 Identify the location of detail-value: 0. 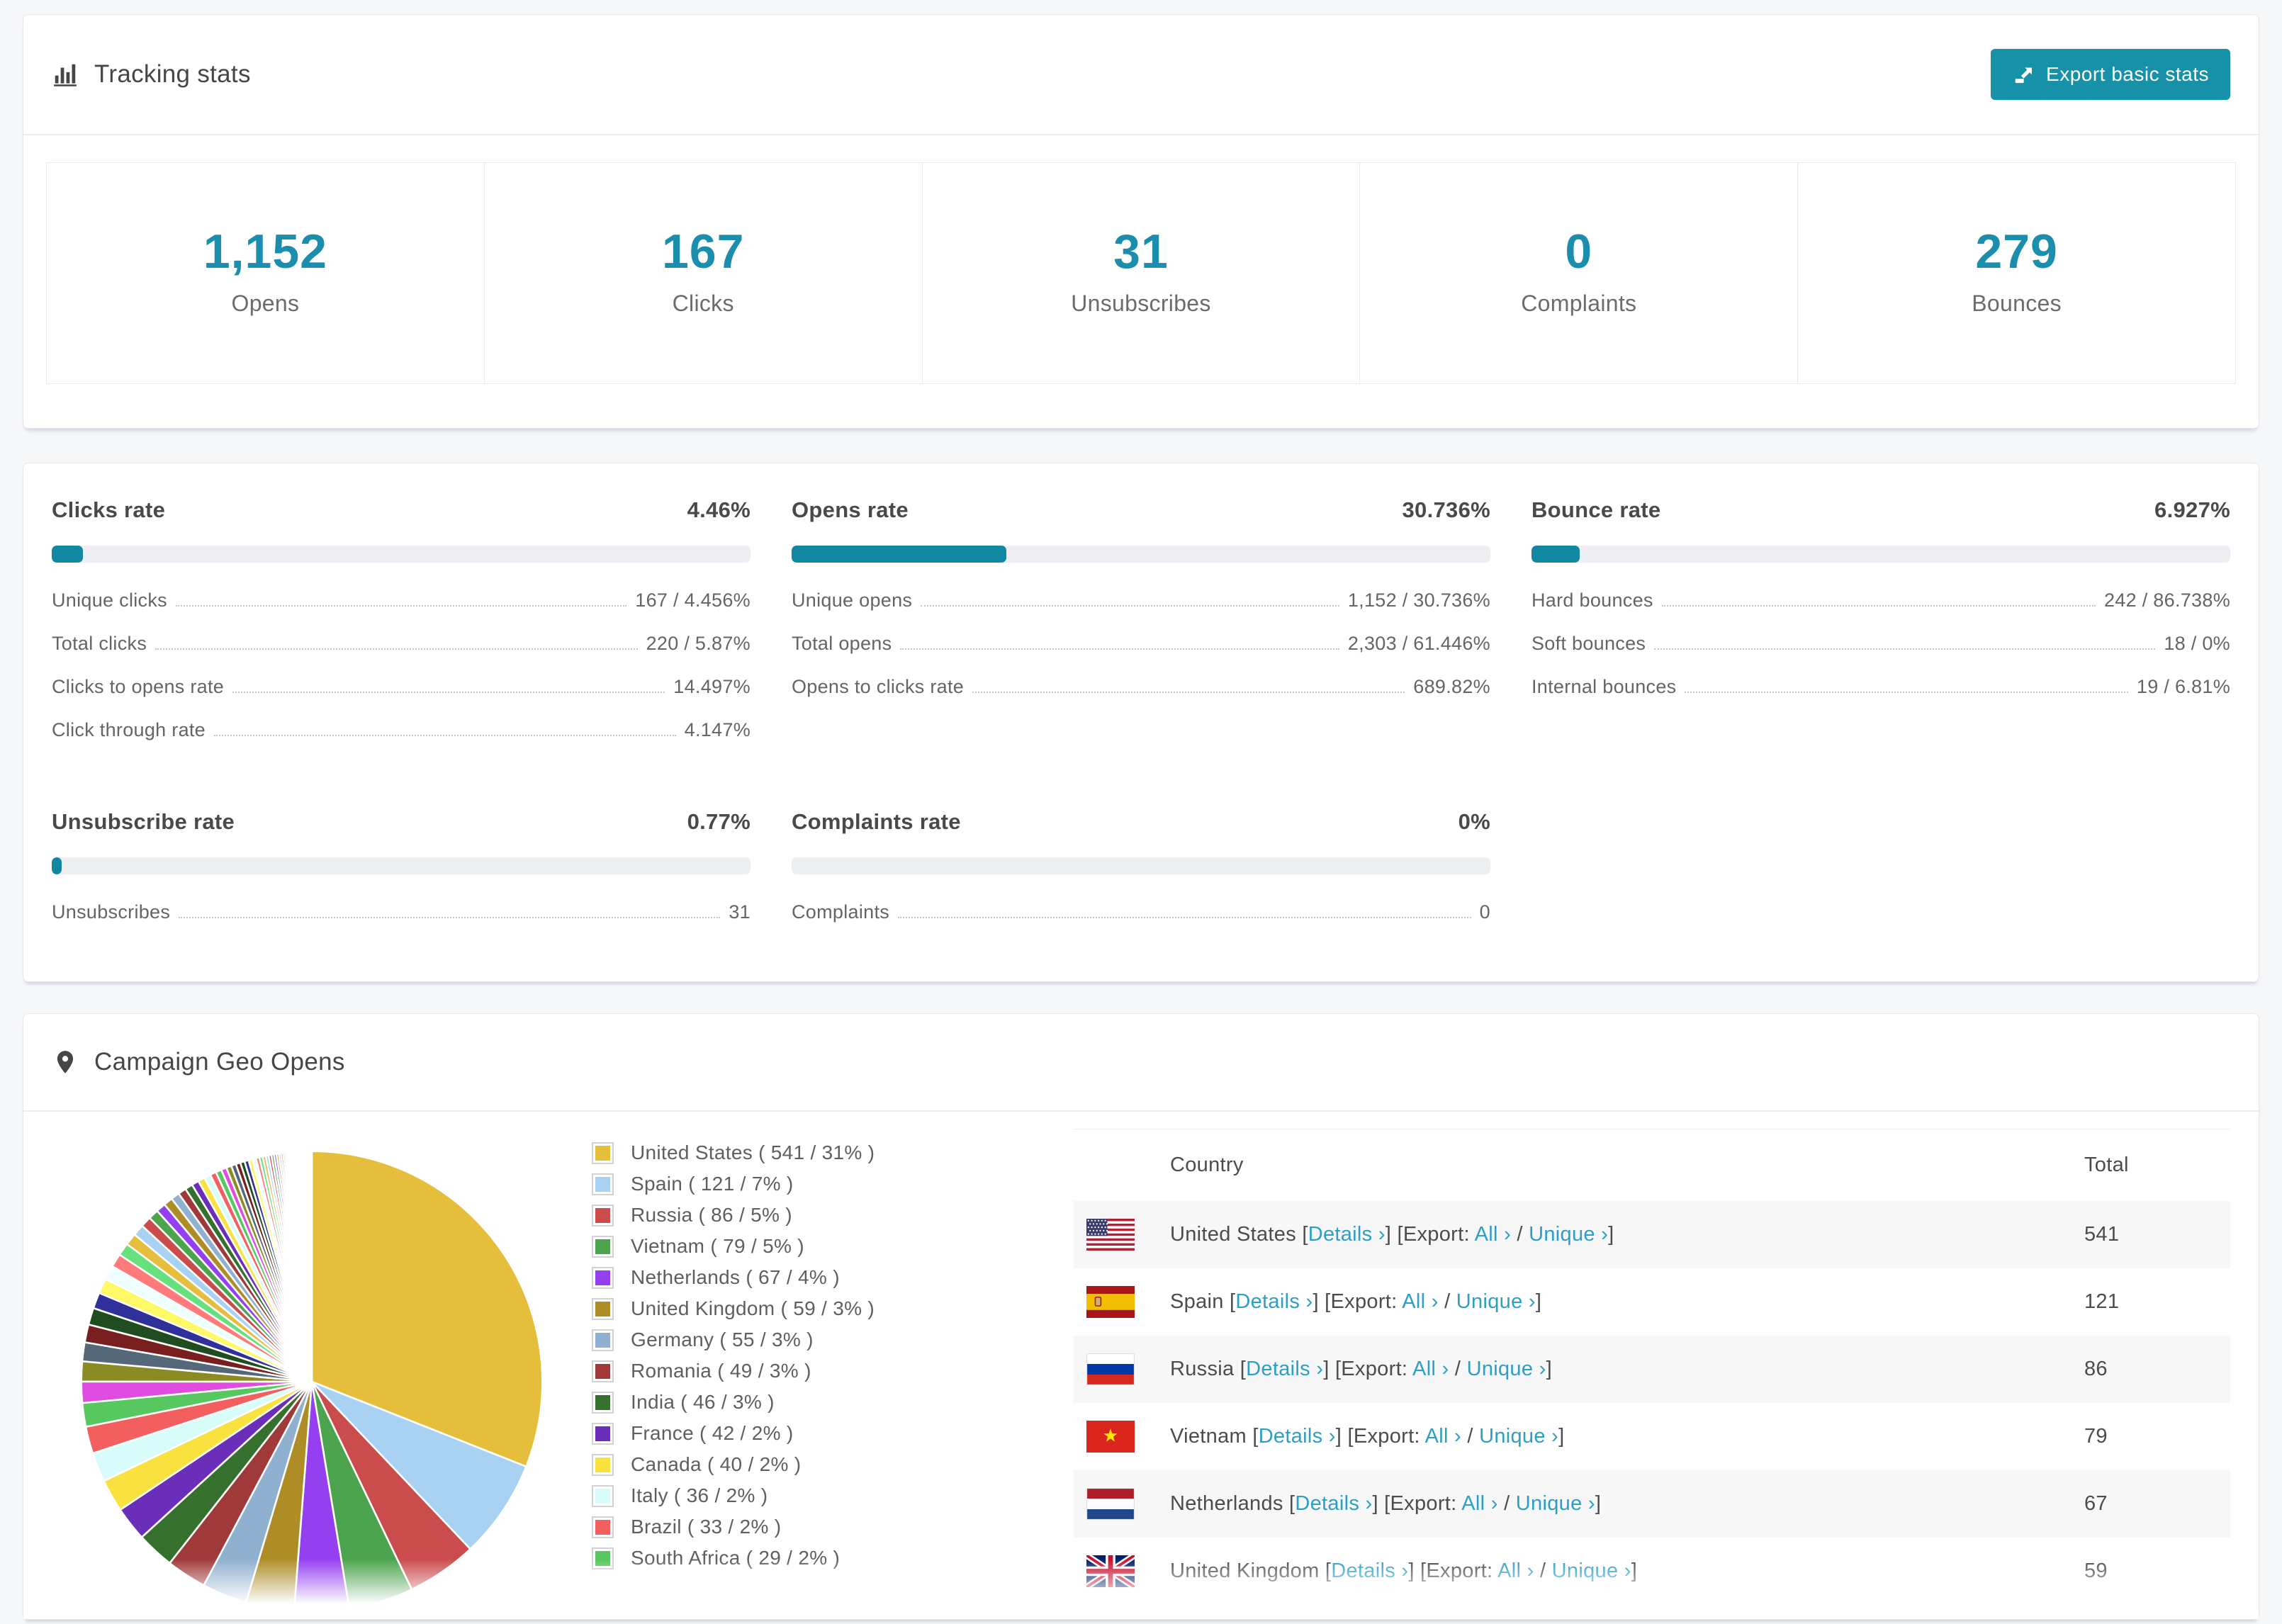
(1485, 912).